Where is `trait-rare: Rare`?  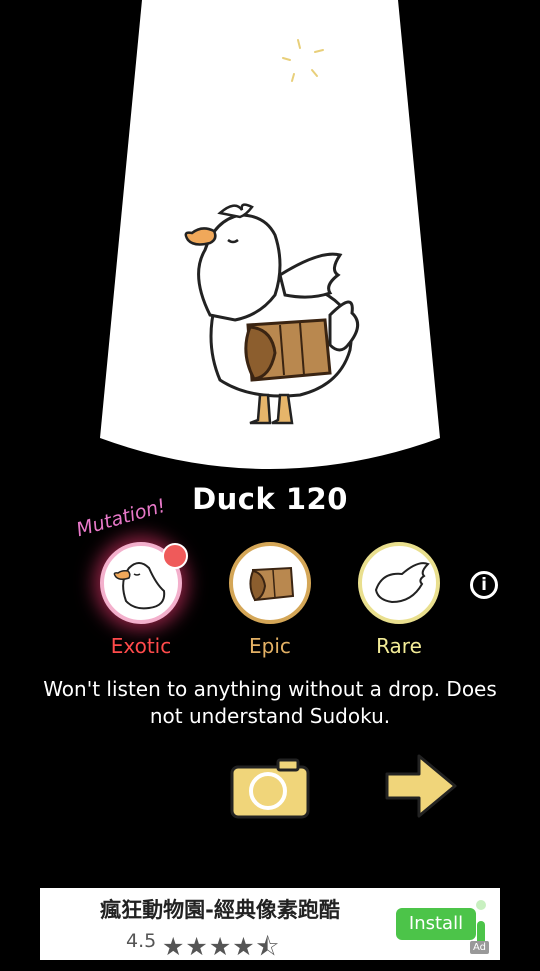 trait-rare: Rare is located at coordinates (399, 600).